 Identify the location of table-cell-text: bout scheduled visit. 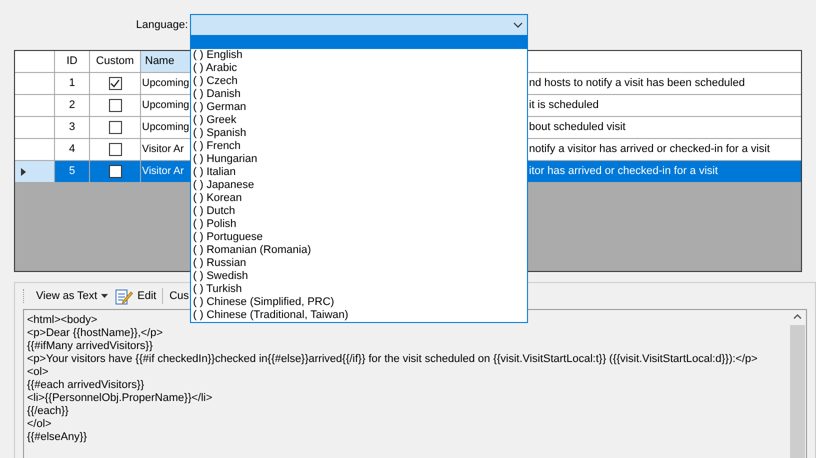
(578, 128).